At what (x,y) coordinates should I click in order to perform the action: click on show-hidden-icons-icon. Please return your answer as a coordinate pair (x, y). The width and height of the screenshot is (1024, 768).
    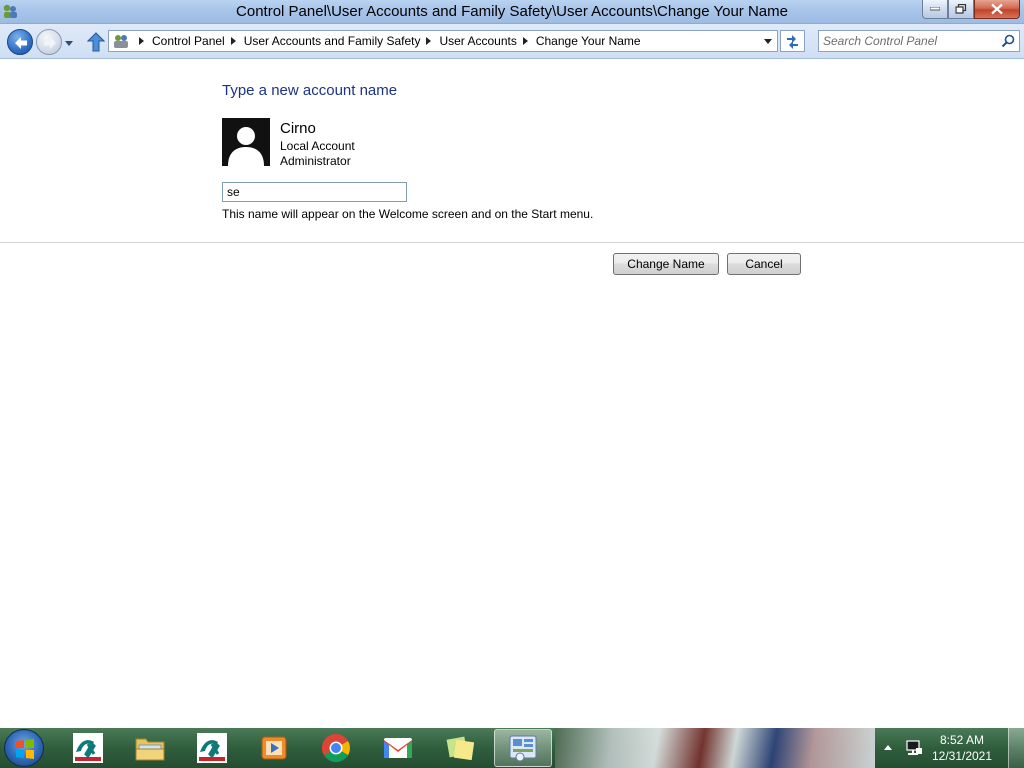
    Looking at the image, I should click on (888, 747).